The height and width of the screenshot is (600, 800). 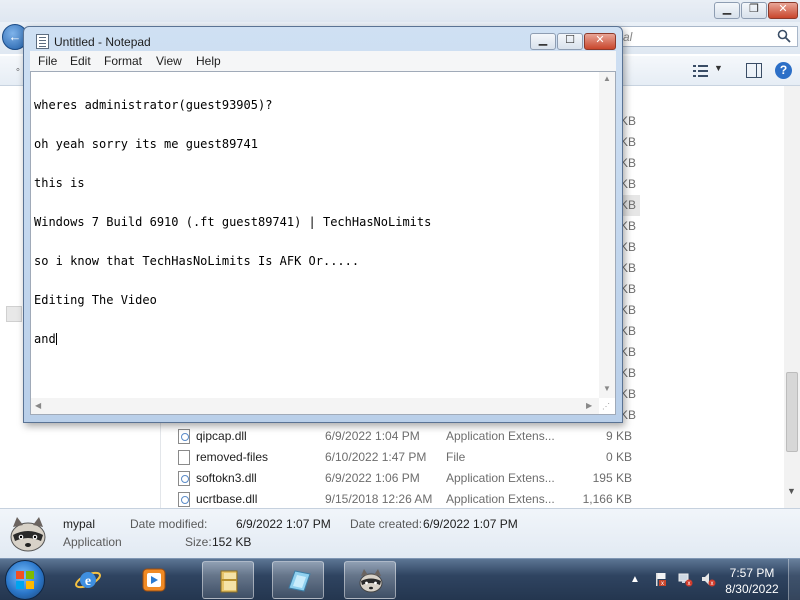 I want to click on file-size: 195 KB, so click(x=612, y=478).